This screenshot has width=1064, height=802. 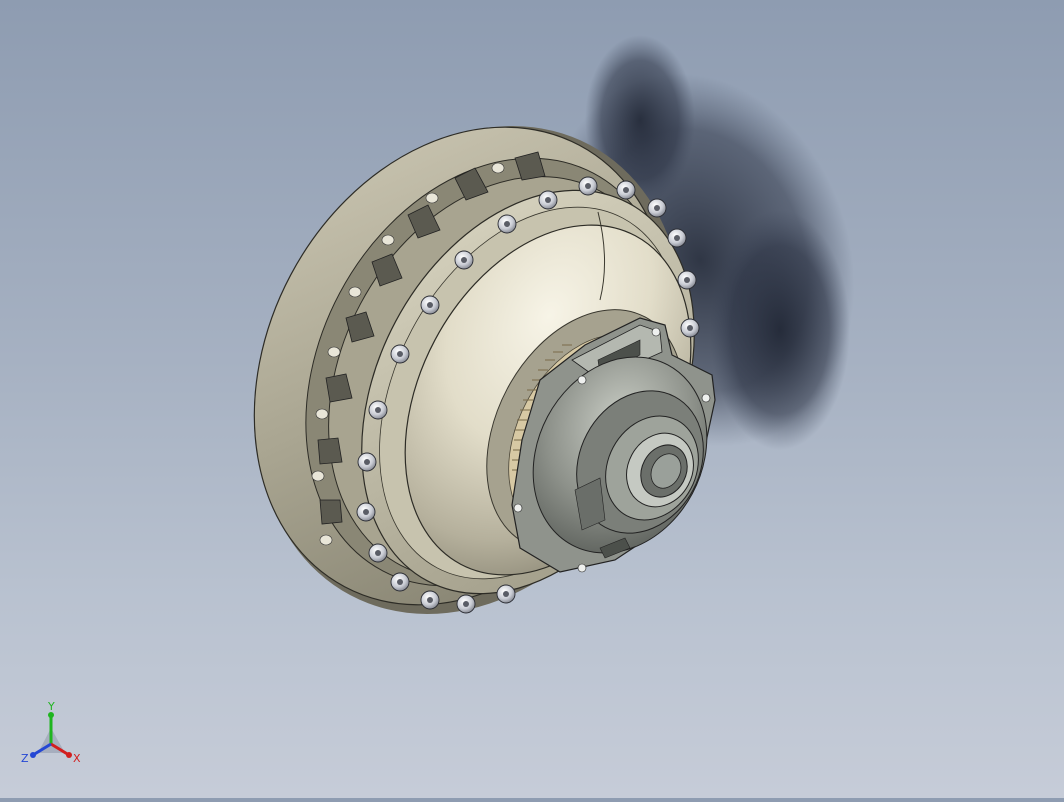 I want to click on triad-icon: Y X Z, so click(x=51, y=732).